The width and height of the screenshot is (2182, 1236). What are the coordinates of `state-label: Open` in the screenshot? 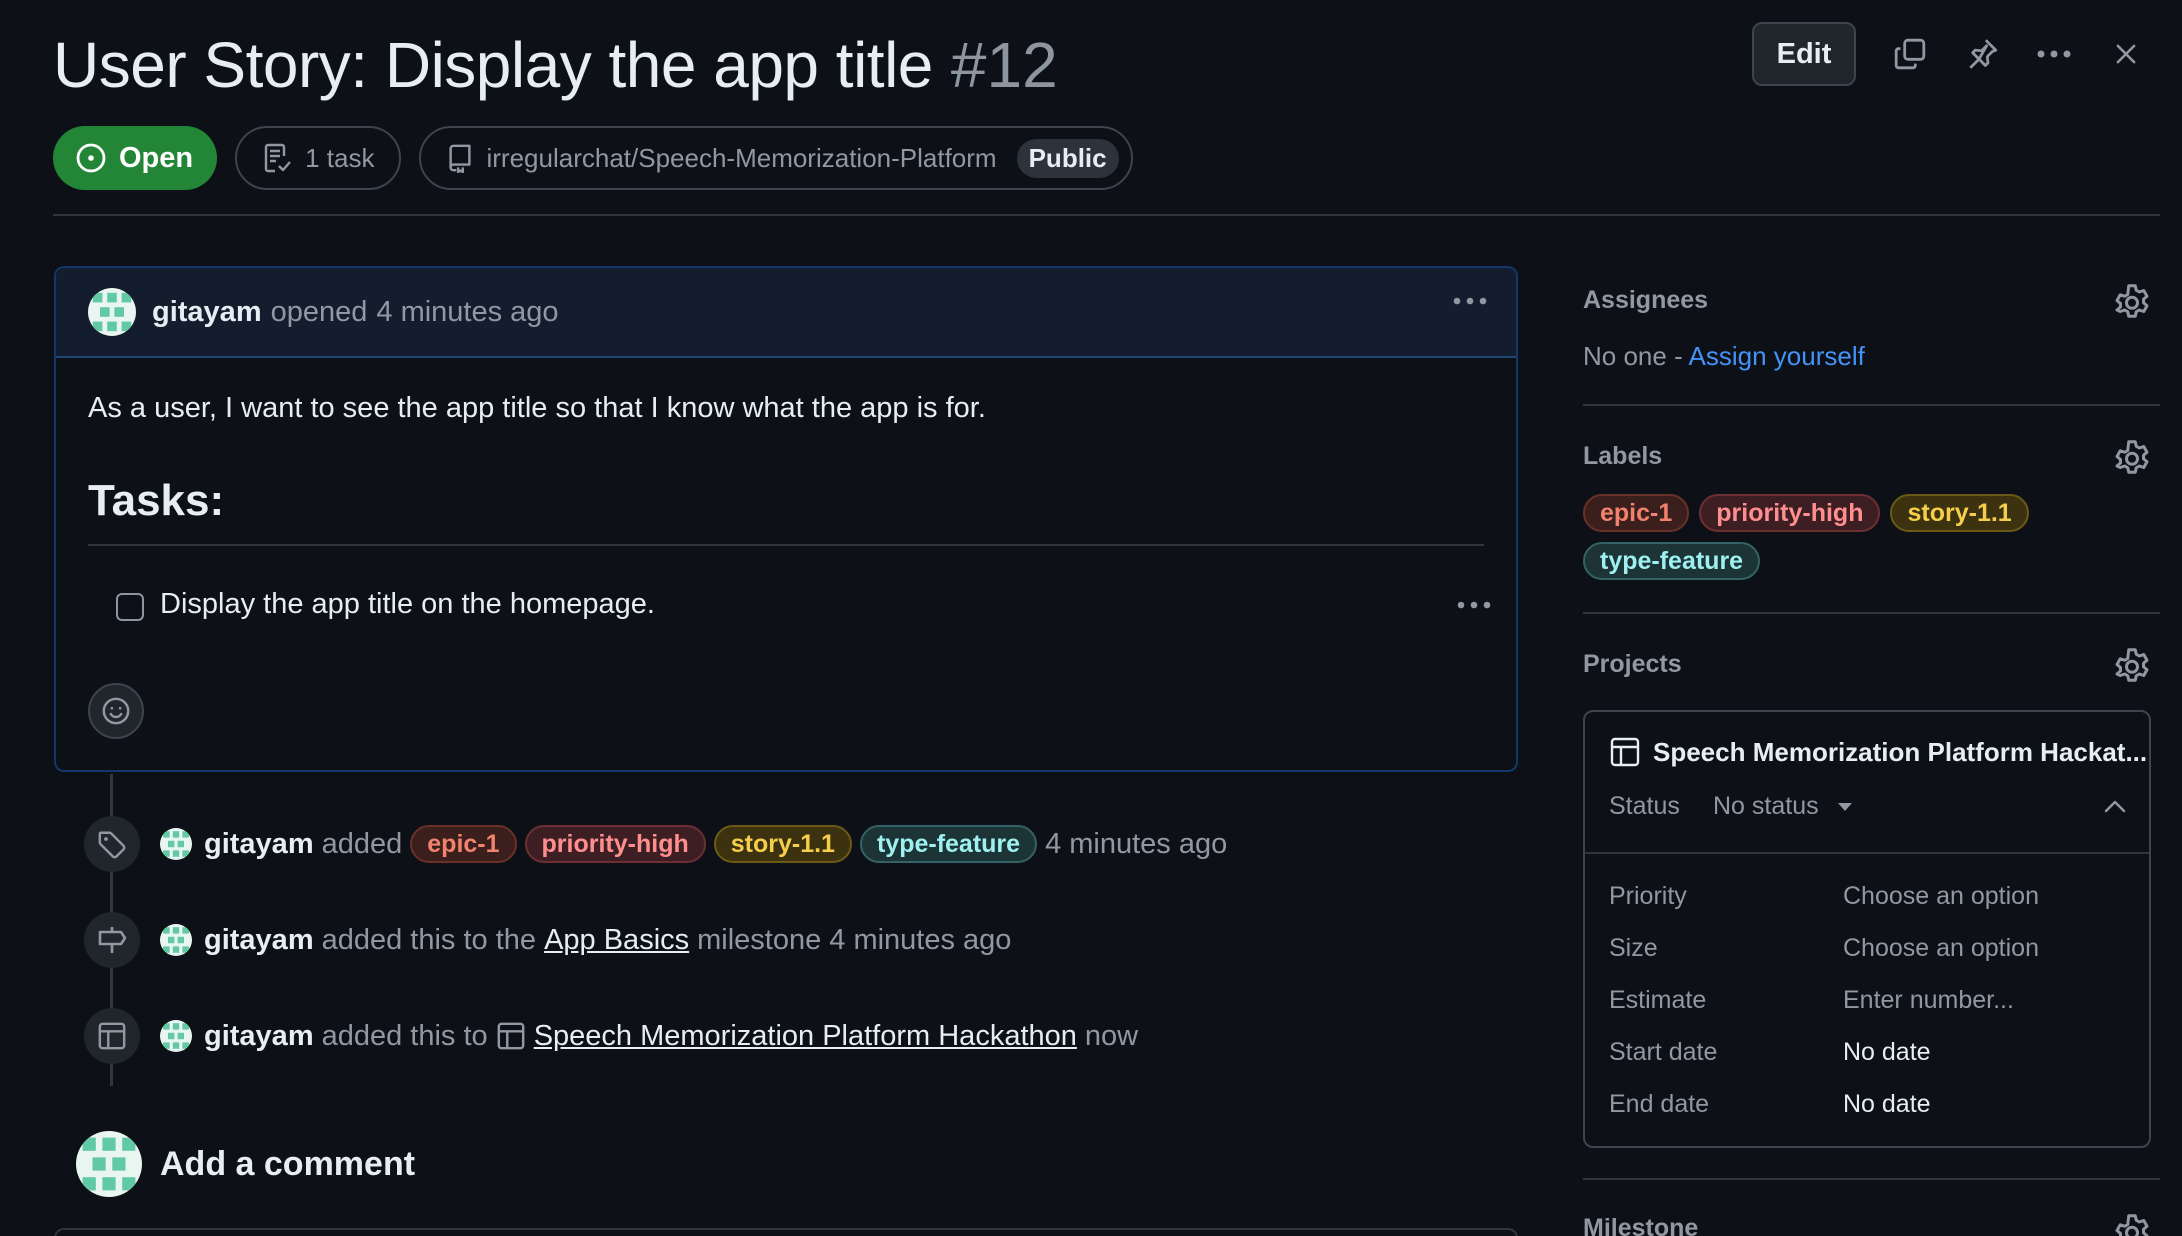 It's located at (156, 157).